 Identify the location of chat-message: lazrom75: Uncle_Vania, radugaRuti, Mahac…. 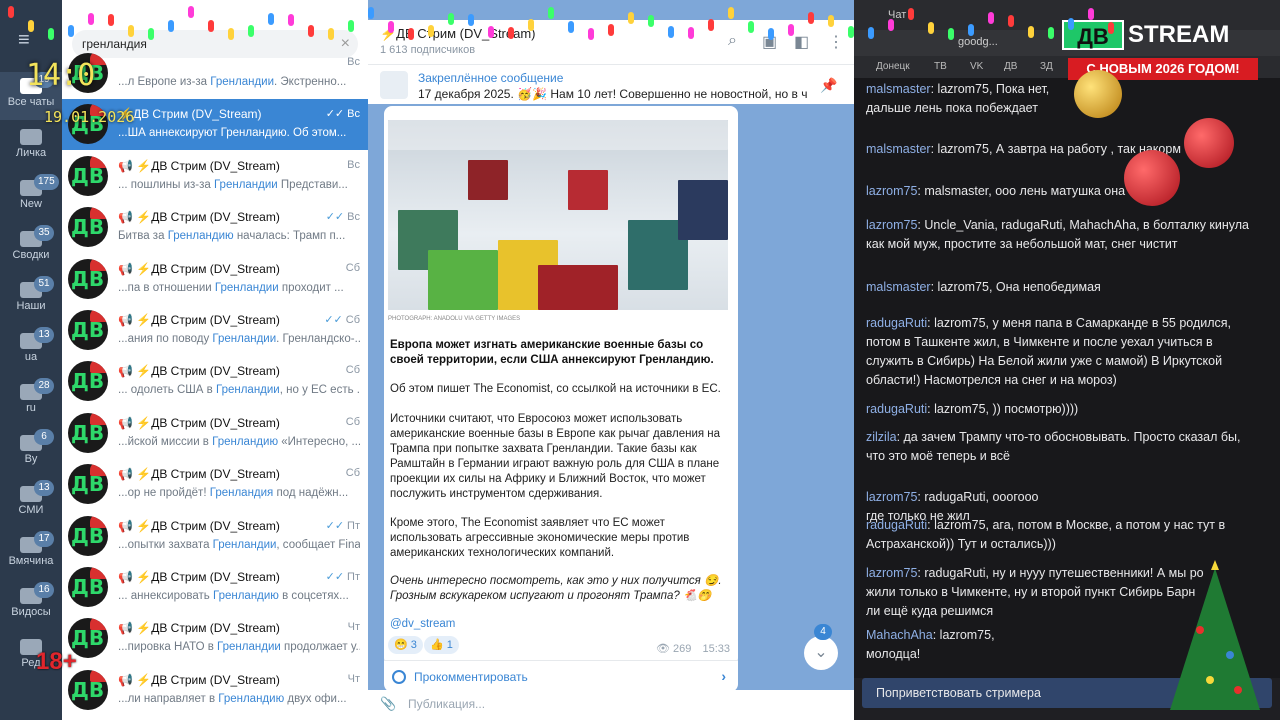
(1058, 234).